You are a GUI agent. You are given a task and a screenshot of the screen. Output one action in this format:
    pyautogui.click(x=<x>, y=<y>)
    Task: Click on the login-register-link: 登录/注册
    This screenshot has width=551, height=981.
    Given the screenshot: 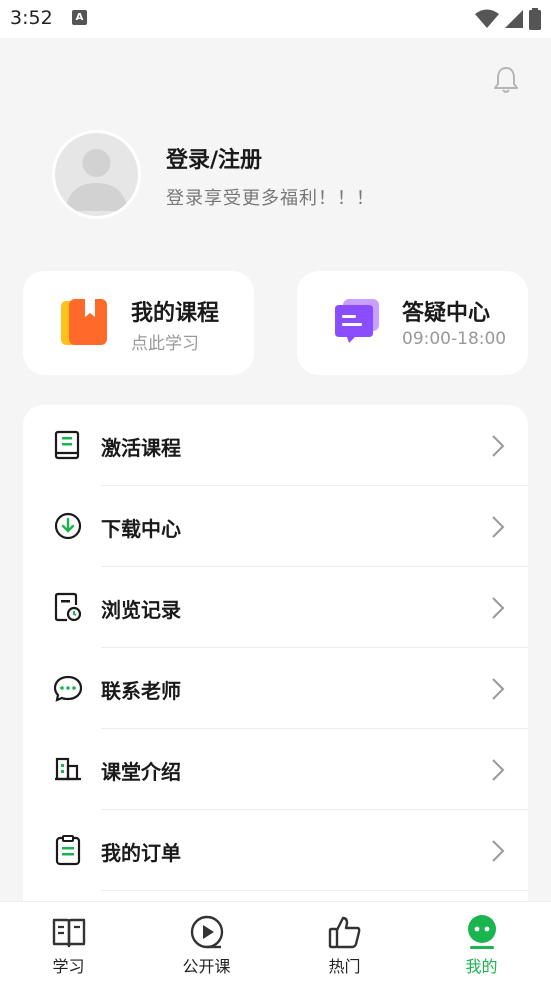 What is the action you would take?
    pyautogui.click(x=214, y=158)
    